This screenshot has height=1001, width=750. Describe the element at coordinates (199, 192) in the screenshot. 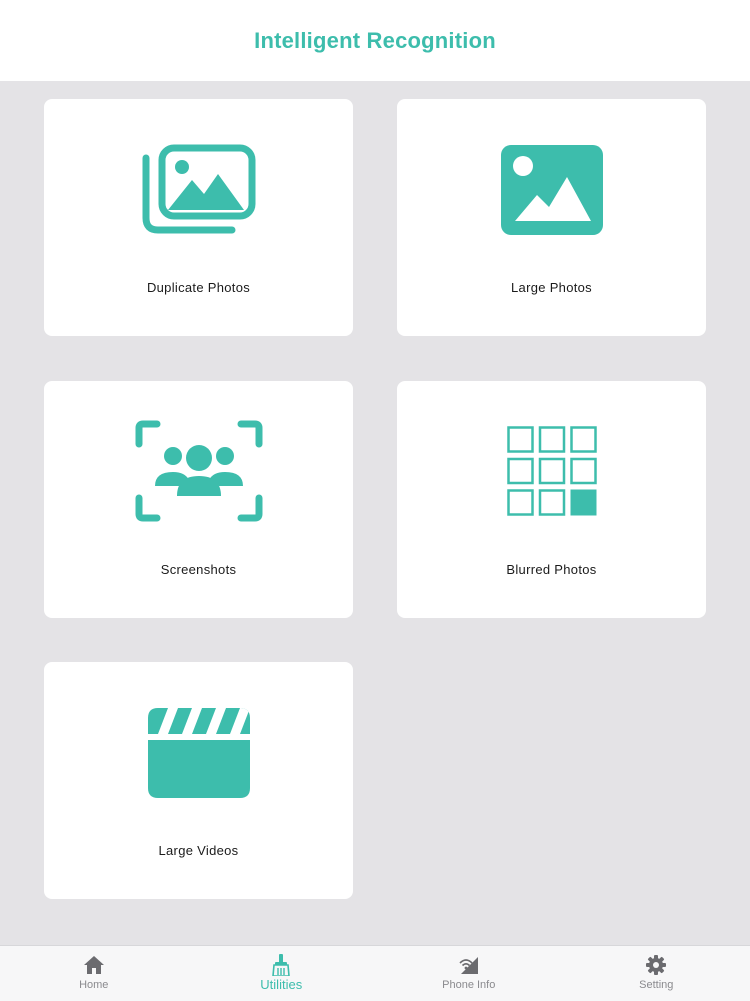

I see `duplicate-photos-icon` at that location.